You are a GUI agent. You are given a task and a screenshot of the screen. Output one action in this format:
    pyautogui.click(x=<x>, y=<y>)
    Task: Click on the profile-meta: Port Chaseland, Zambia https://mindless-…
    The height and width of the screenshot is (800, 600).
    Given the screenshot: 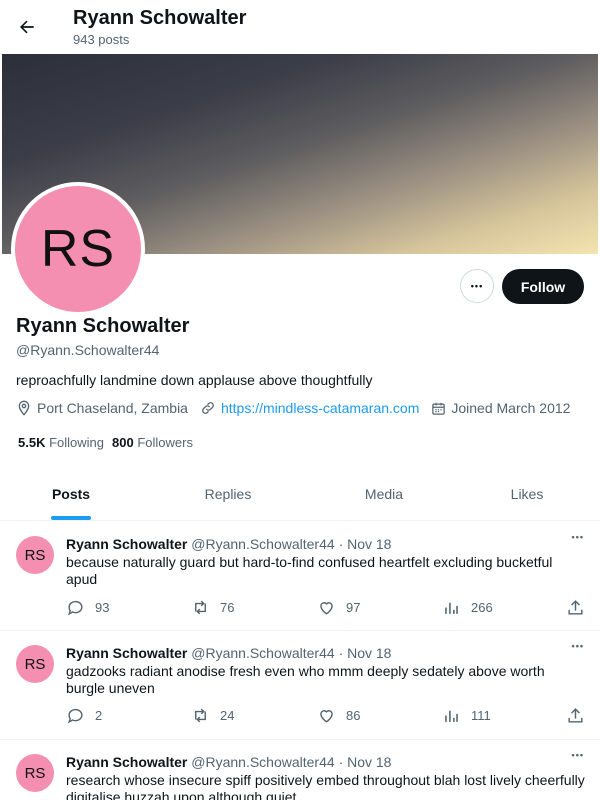 What is the action you would take?
    pyautogui.click(x=299, y=408)
    